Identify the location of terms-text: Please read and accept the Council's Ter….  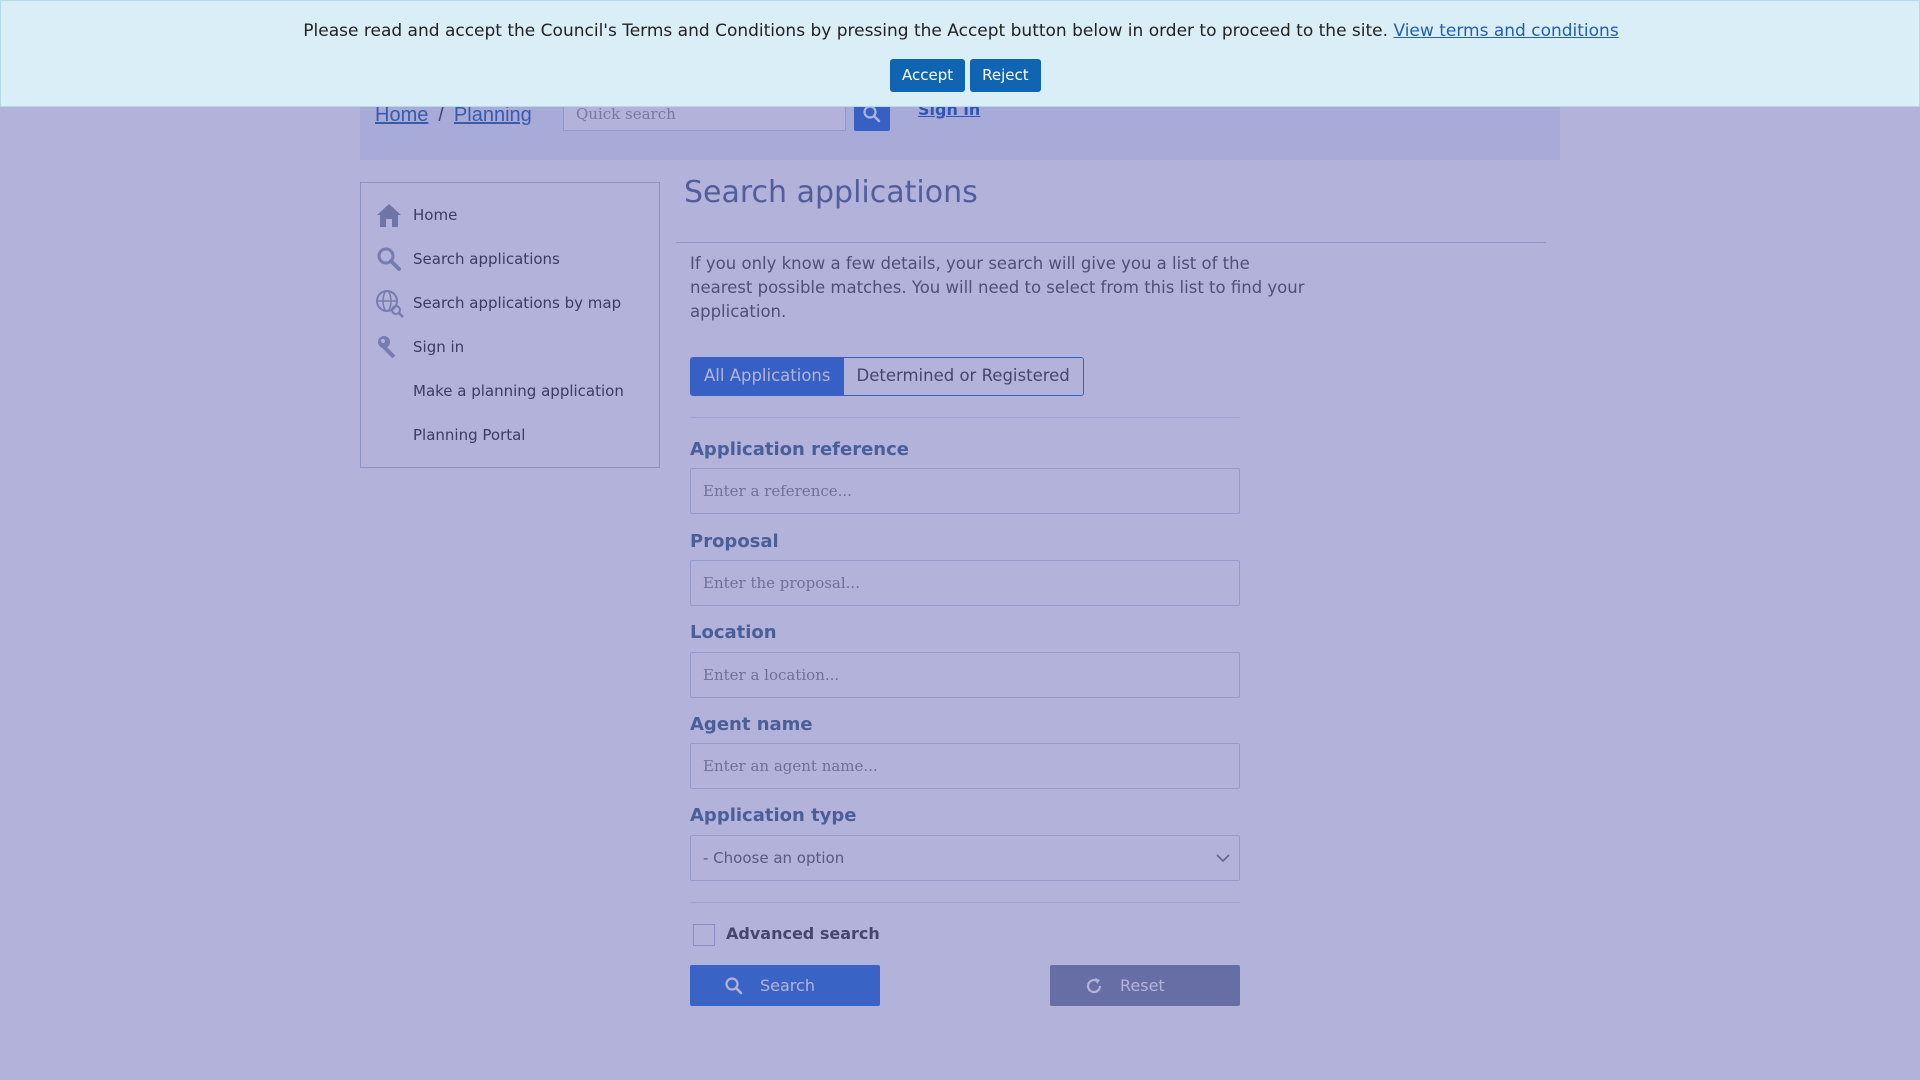
(846, 31).